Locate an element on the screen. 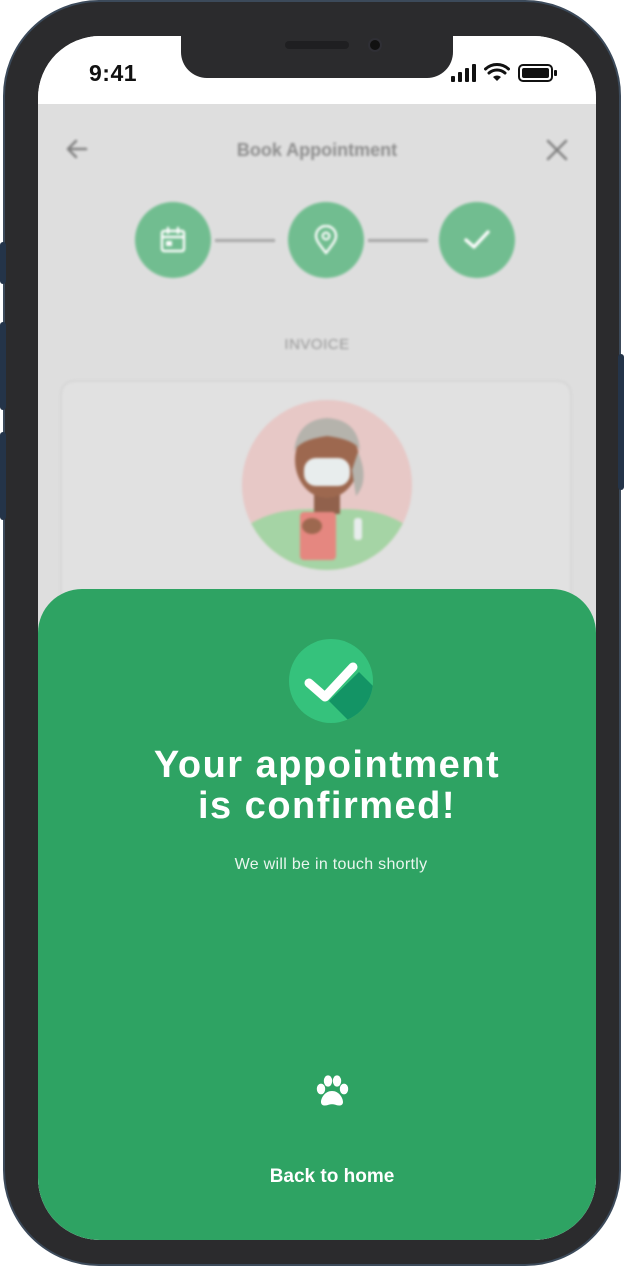 This screenshot has height=1266, width=624. page-title: Book Appointment is located at coordinates (317, 150).